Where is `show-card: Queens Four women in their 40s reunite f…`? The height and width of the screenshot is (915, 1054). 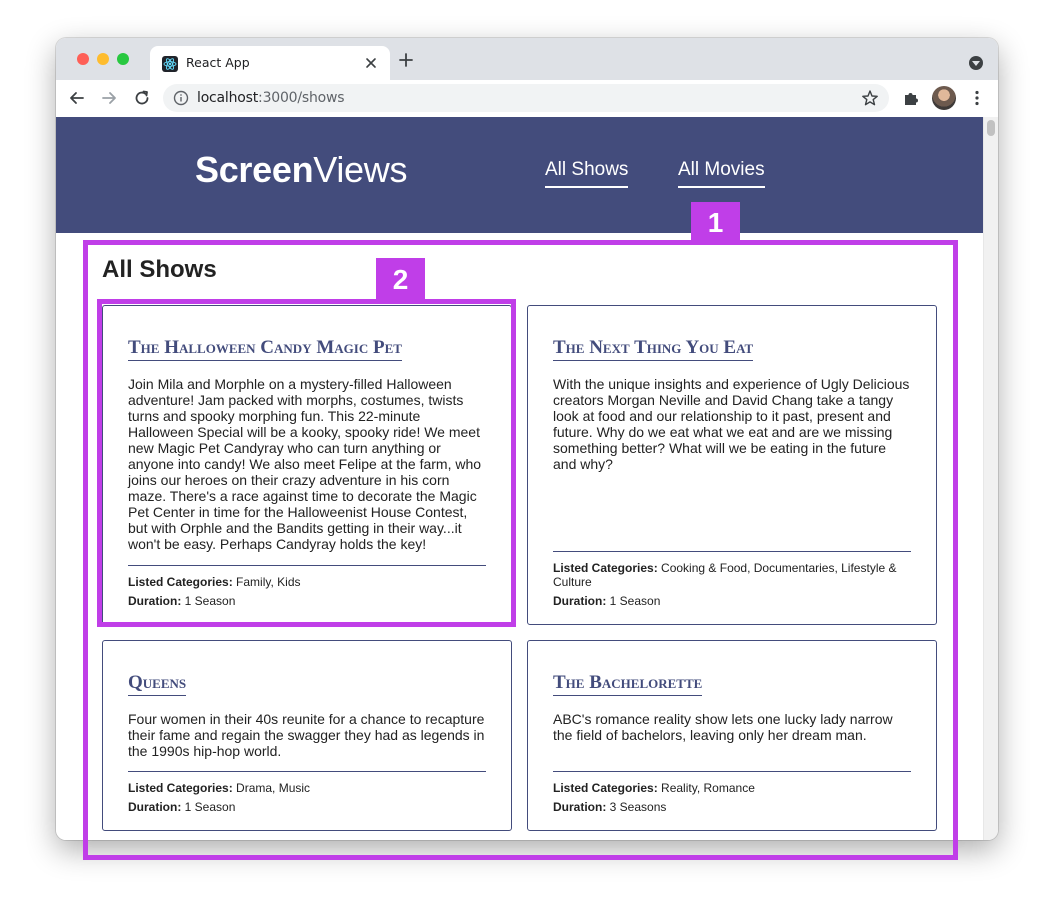
show-card: Queens Four women in their 40s reunite f… is located at coordinates (307, 735).